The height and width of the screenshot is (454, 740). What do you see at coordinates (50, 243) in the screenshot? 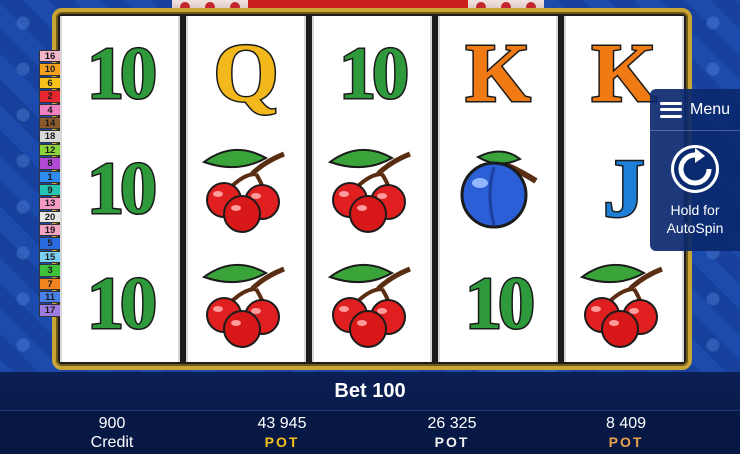
I see `payline-indicator: 5` at bounding box center [50, 243].